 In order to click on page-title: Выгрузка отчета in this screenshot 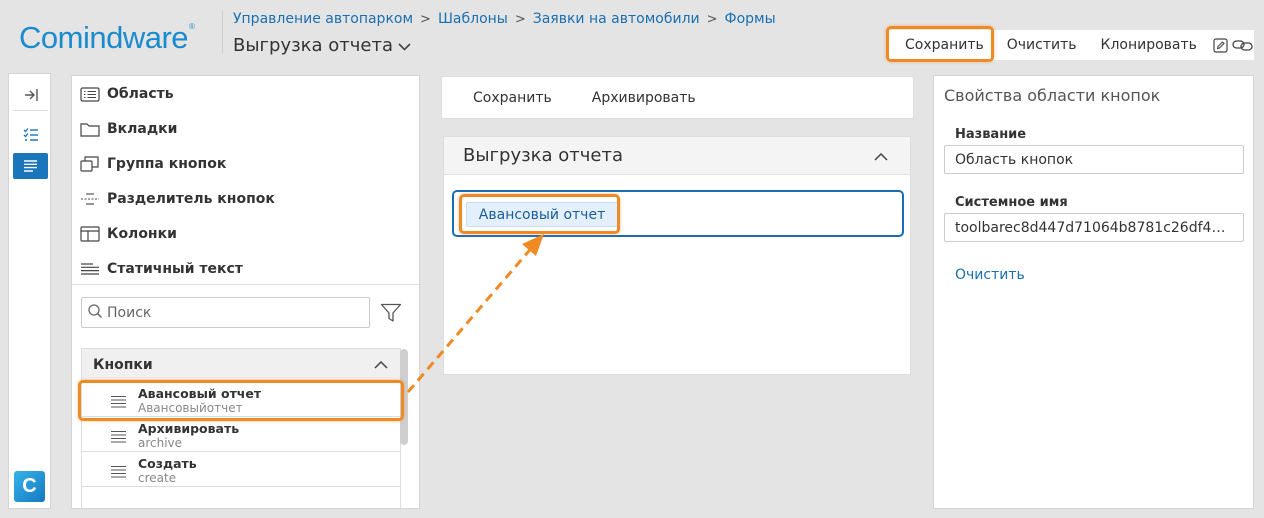, I will do `click(322, 45)`.